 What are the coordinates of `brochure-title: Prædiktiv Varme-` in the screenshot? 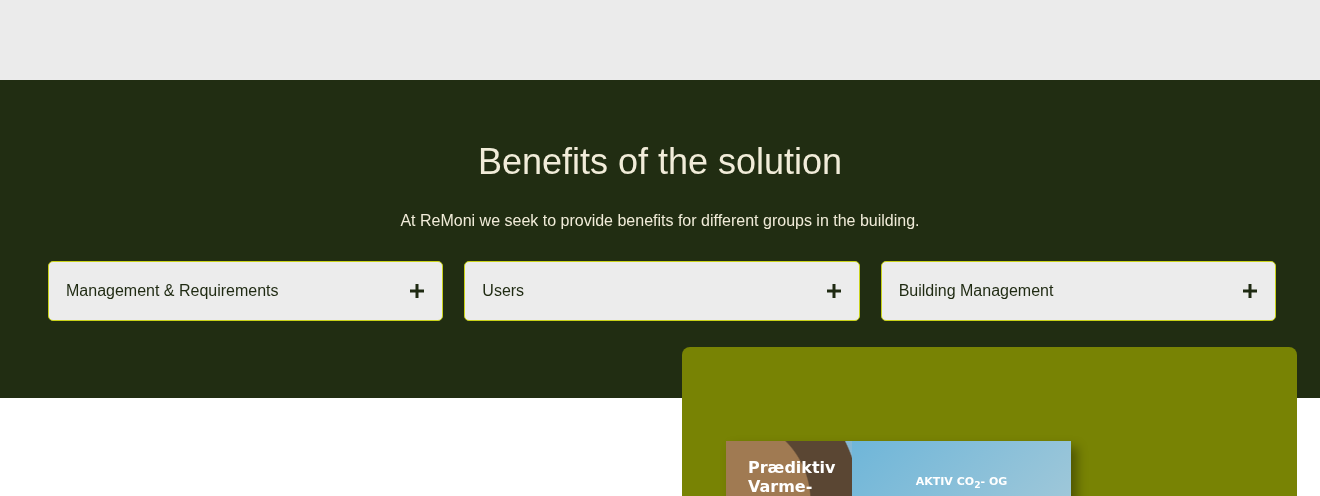 It's located at (792, 477).